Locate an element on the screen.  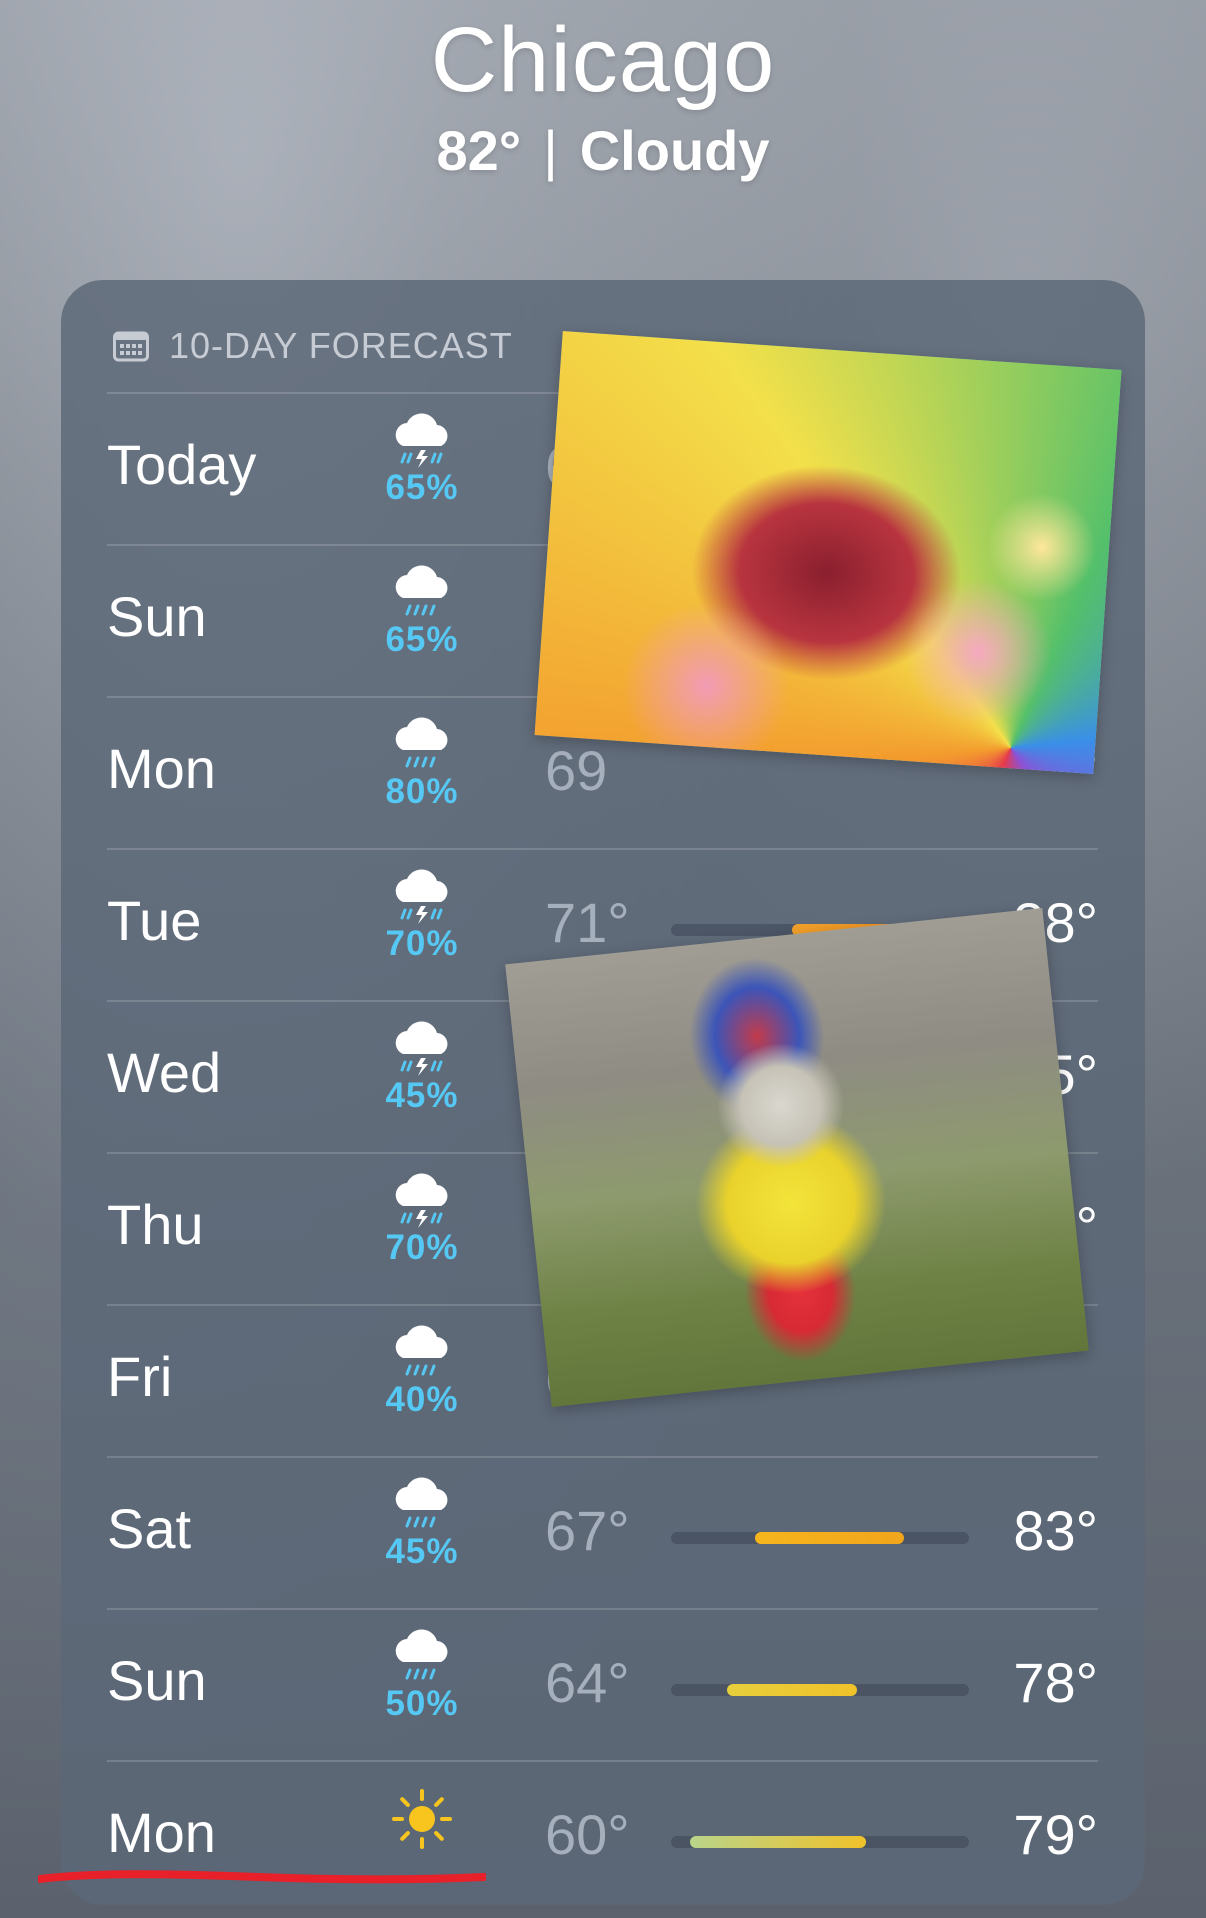
forecast-day-label: Thu is located at coordinates (155, 1224).